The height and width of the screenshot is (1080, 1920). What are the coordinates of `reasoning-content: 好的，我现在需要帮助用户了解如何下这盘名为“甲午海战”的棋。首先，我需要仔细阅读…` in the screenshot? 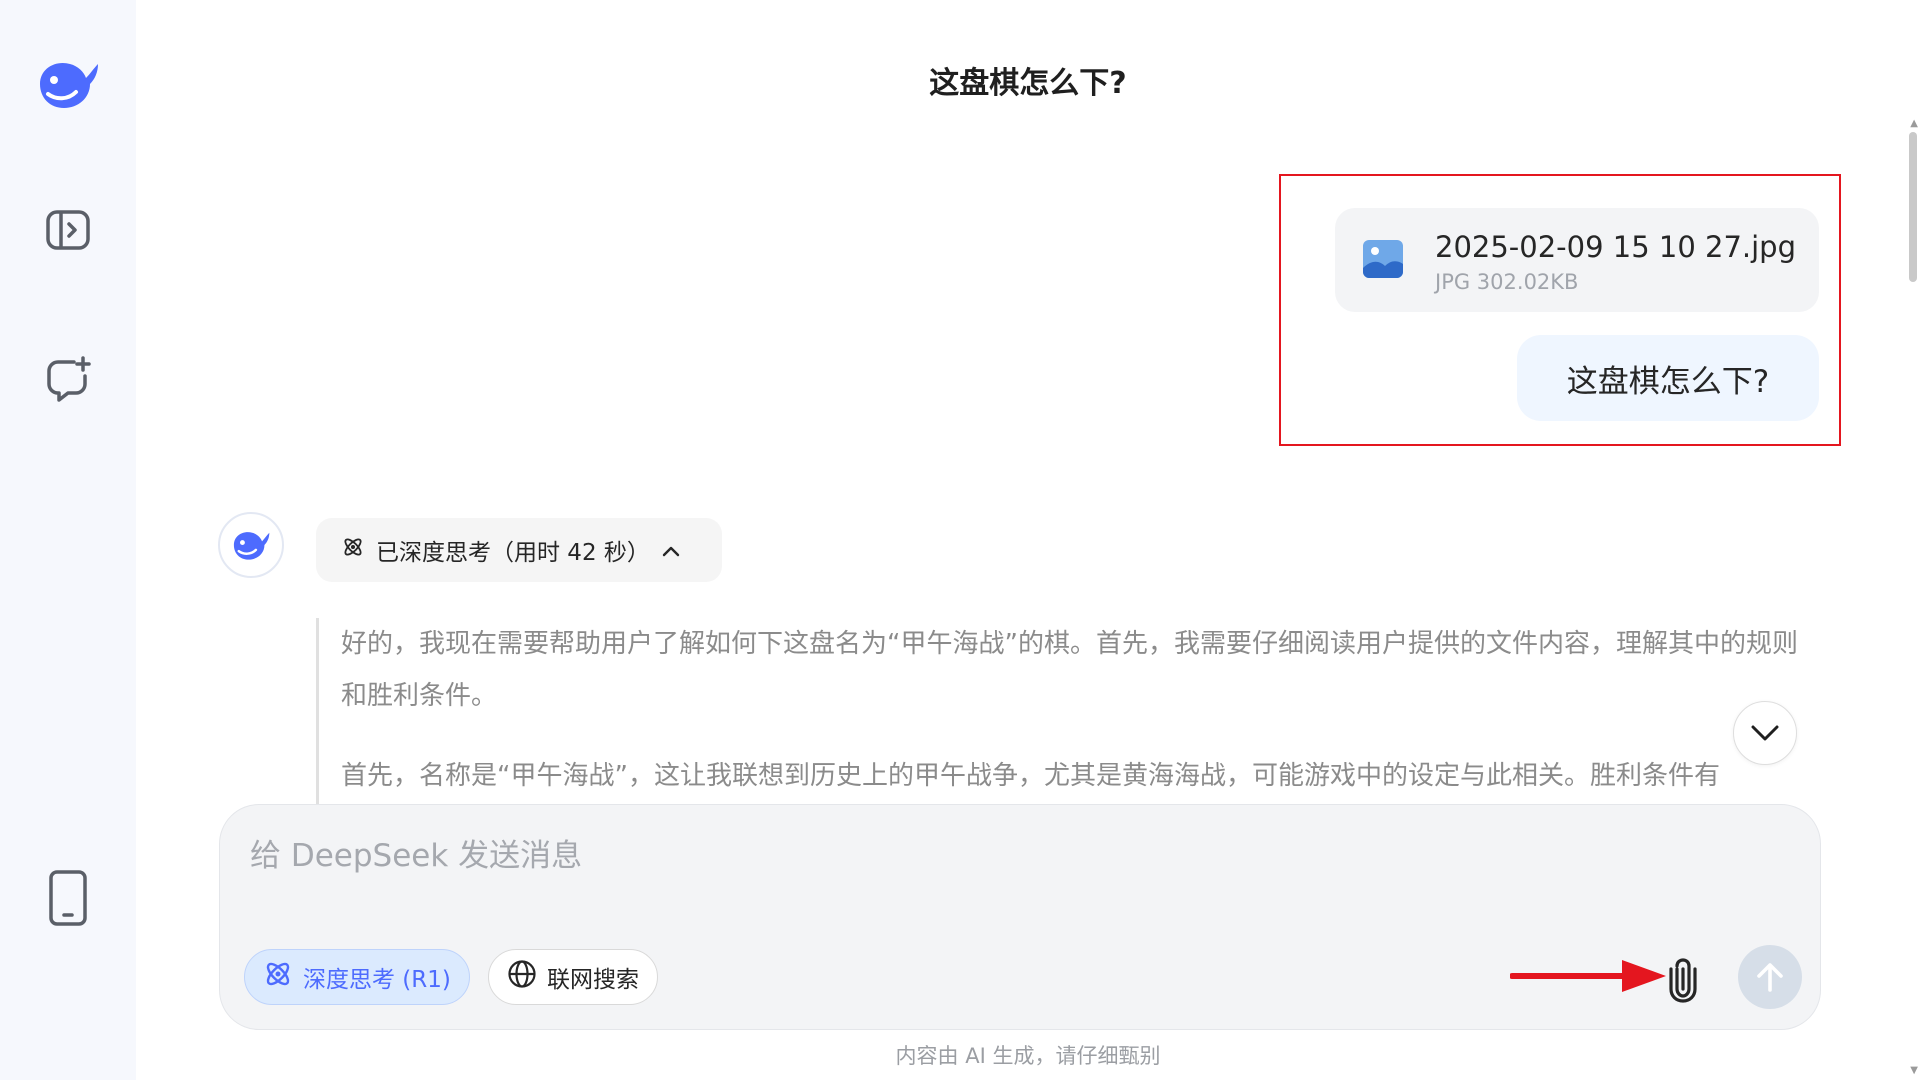 It's located at (1068, 711).